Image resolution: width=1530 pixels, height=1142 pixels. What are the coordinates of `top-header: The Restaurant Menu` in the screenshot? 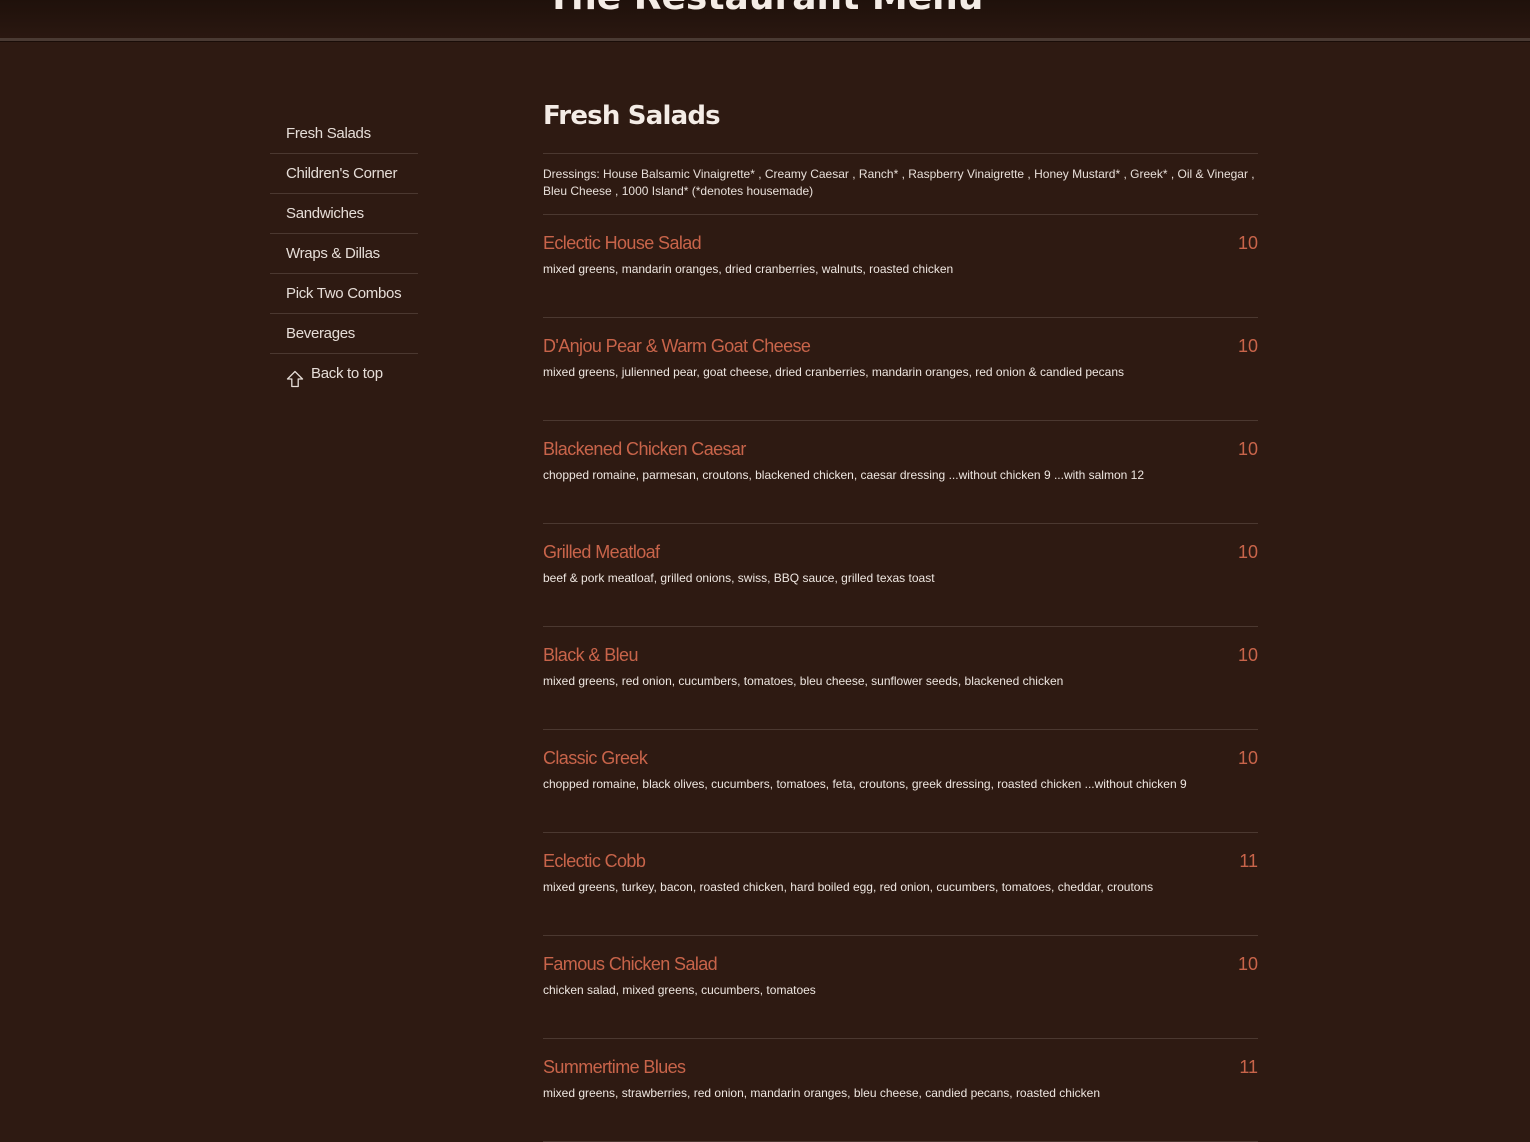 It's located at (765, 20).